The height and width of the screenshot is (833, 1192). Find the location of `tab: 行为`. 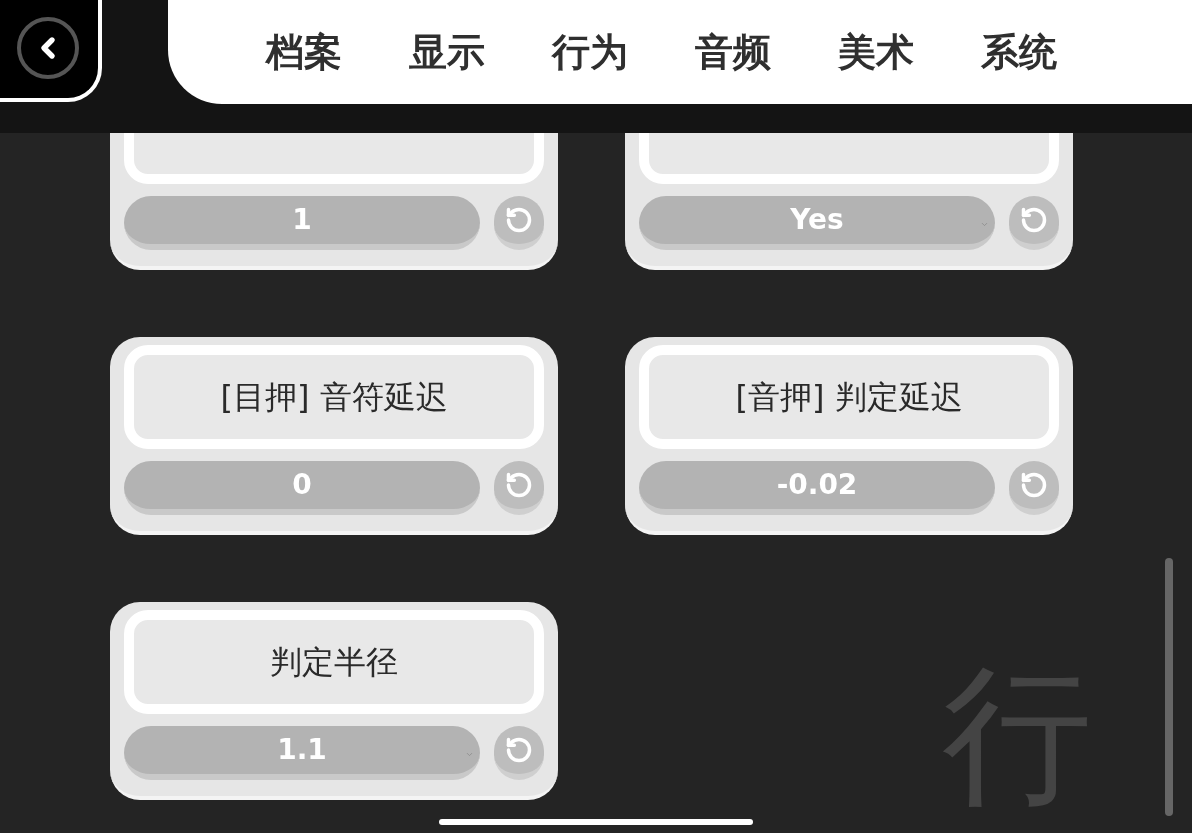

tab: 行为 is located at coordinates (590, 52).